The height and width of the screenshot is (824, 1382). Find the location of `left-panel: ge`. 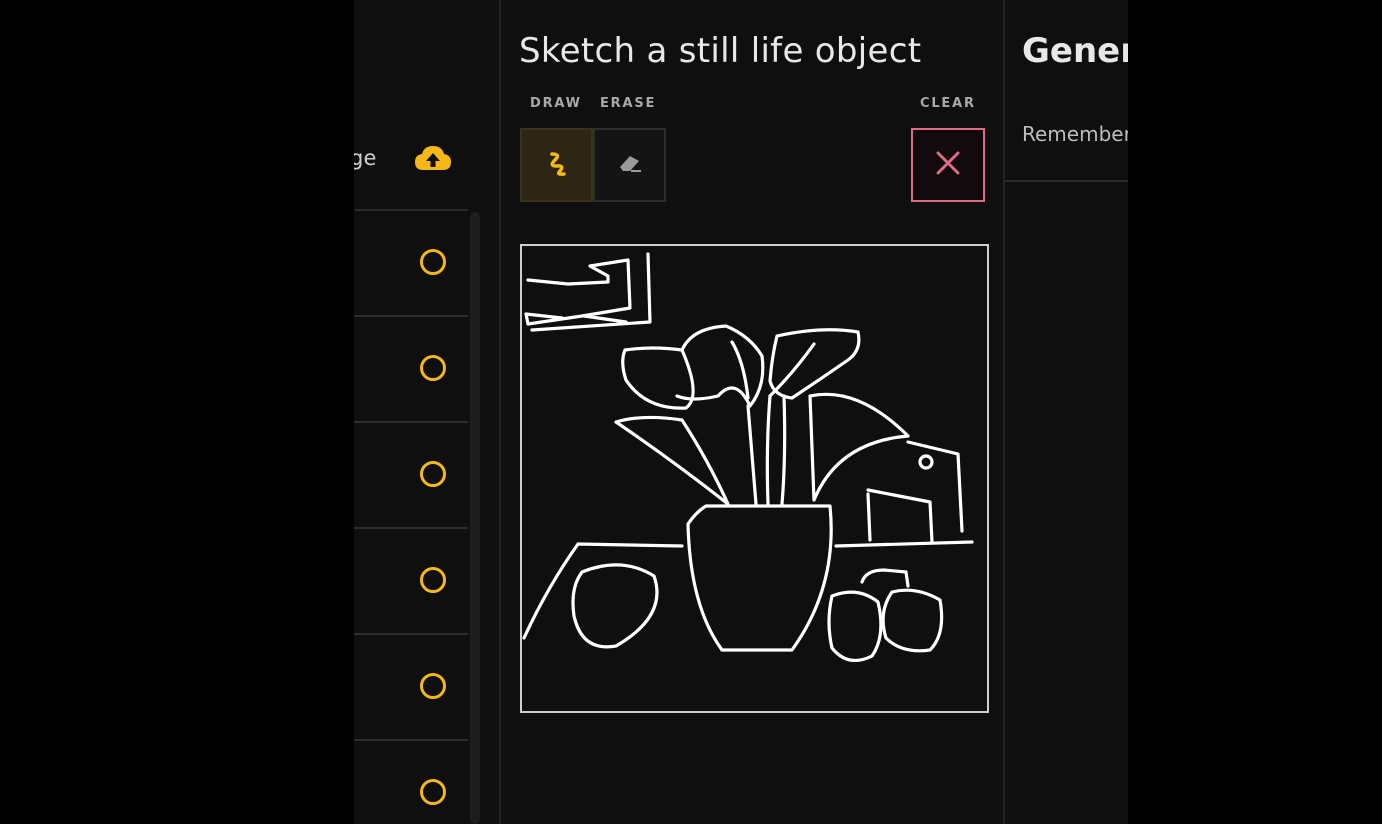

left-panel: ge is located at coordinates (426, 412).